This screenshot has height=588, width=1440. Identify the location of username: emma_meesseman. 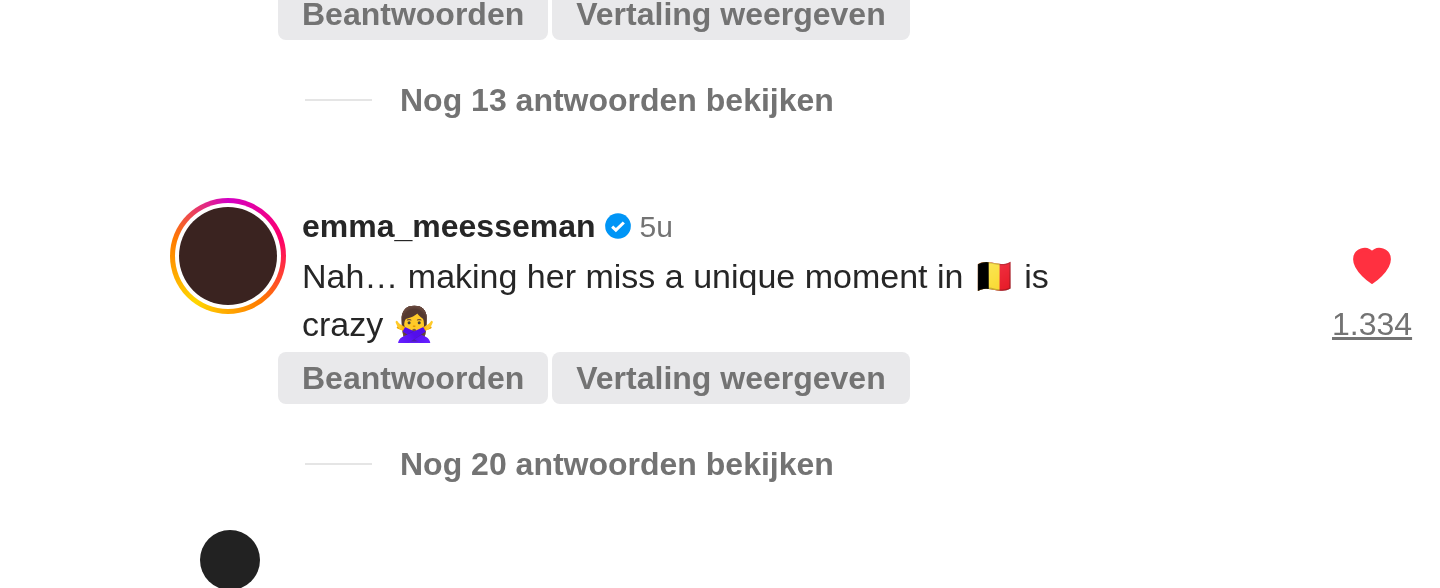
(449, 226).